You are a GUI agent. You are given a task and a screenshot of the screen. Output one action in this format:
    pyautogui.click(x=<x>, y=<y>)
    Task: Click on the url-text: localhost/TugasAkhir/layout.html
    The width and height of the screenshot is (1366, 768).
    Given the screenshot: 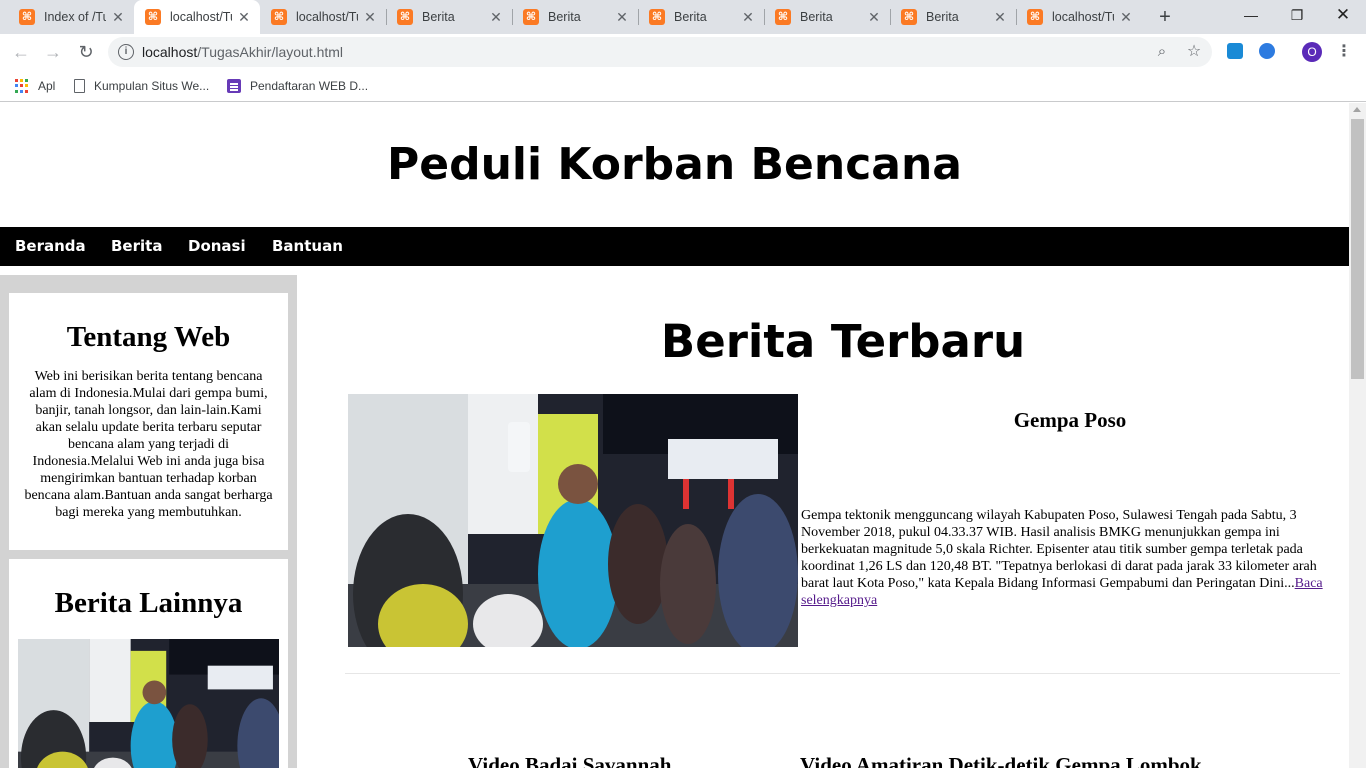 What is the action you would take?
    pyautogui.click(x=242, y=52)
    